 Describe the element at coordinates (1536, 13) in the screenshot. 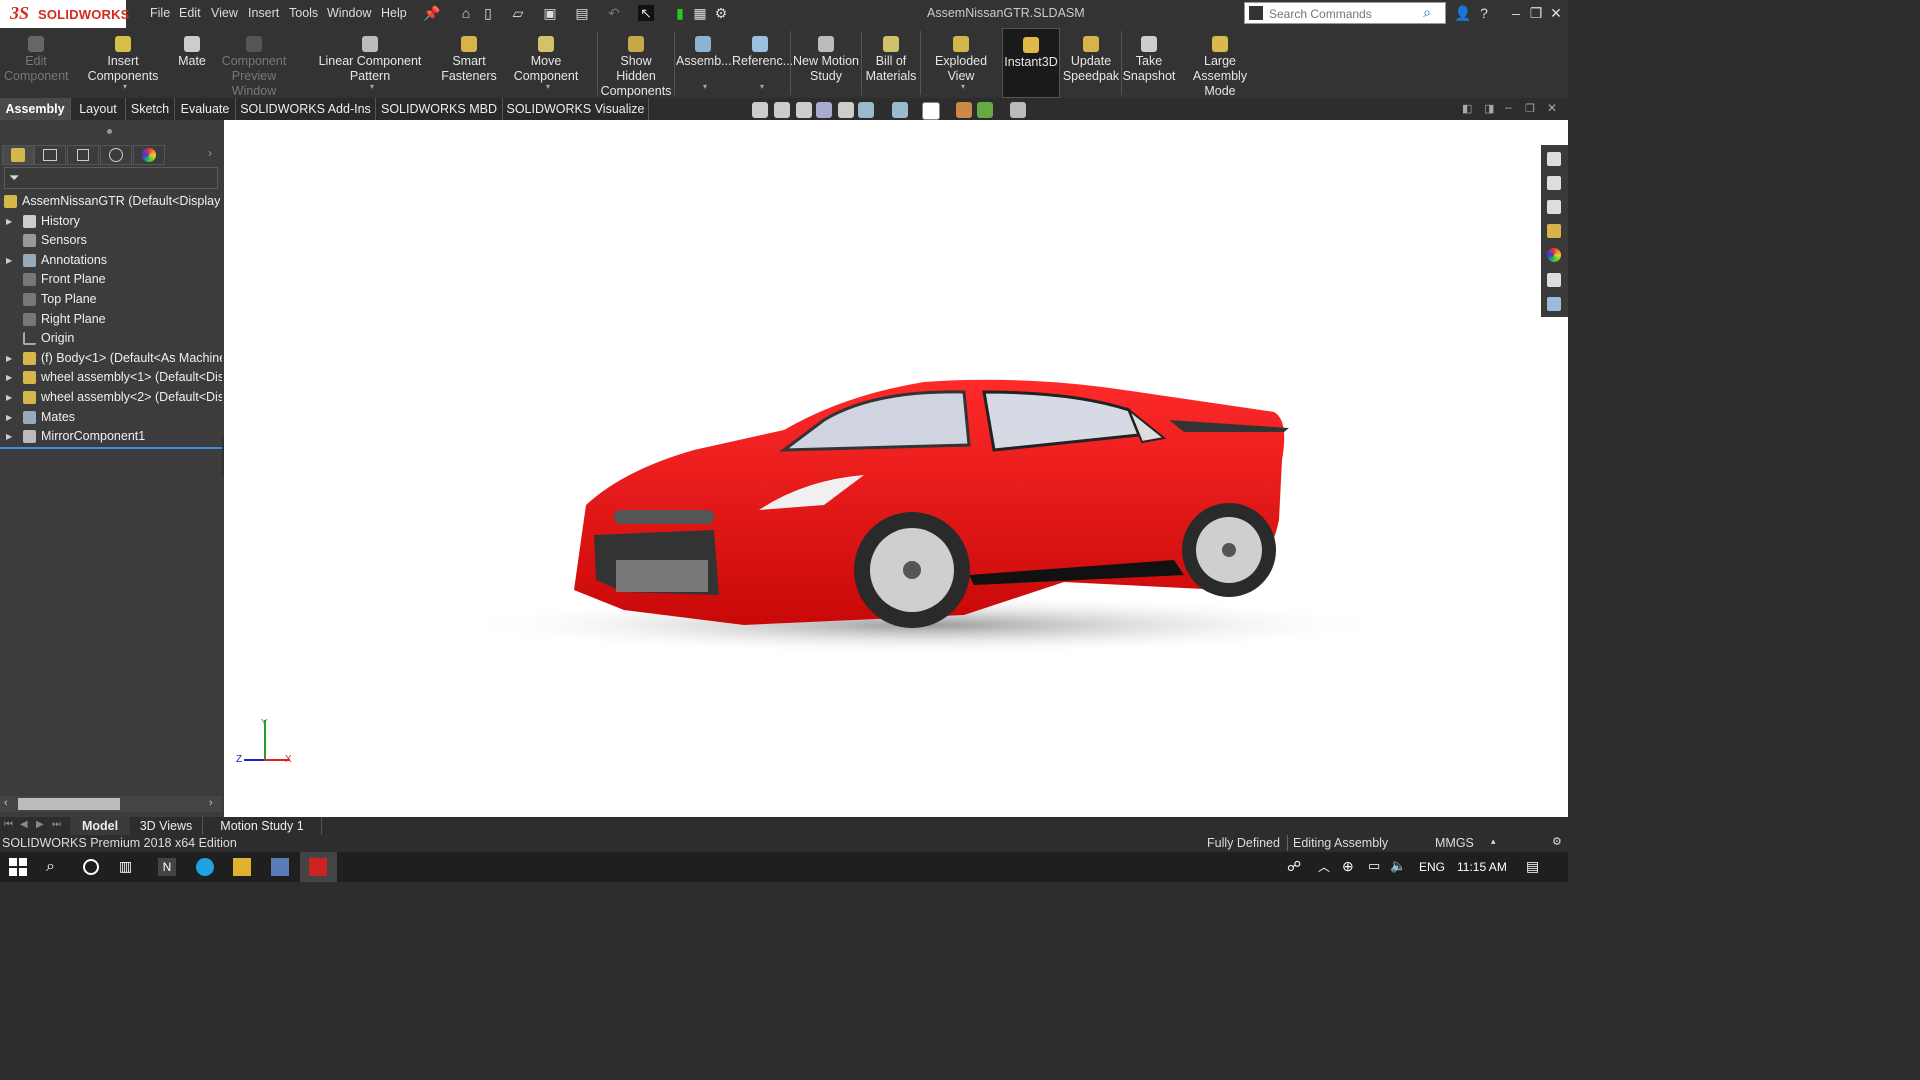

I see `restore-icon: ❐` at that location.